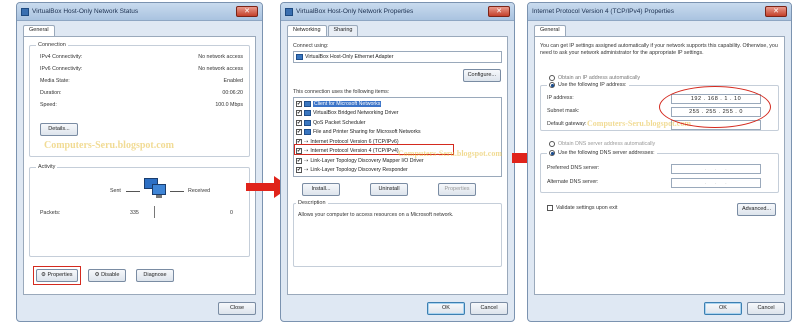 The width and height of the screenshot is (797, 325). I want to click on list-item: ✔ Client for Microsoft Networks, so click(397, 104).